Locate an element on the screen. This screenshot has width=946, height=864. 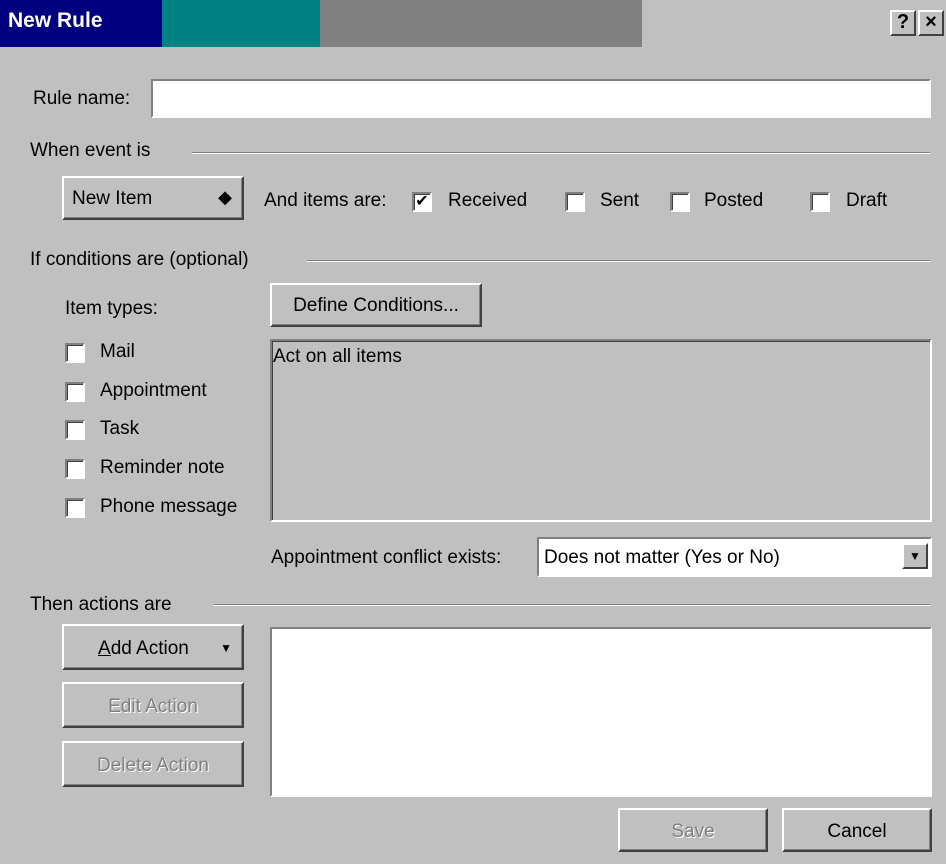
event-type-value: New Item is located at coordinates (112, 198).